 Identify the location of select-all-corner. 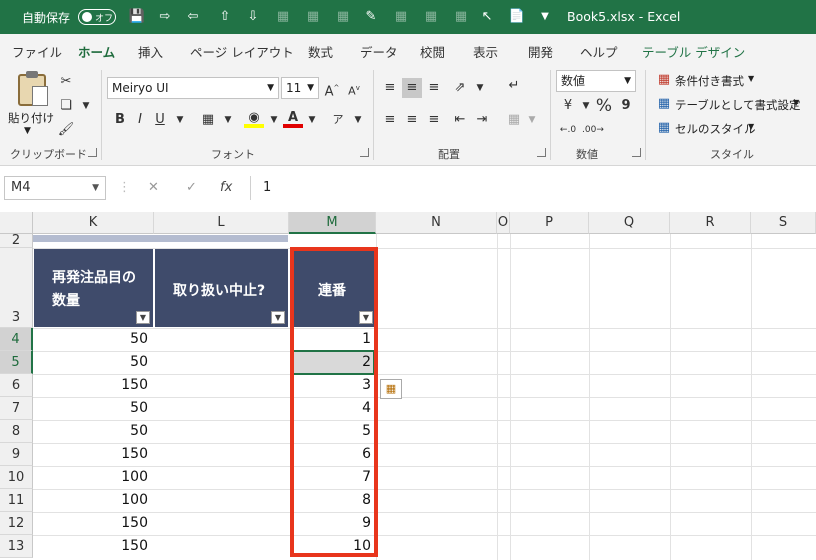
(16, 223).